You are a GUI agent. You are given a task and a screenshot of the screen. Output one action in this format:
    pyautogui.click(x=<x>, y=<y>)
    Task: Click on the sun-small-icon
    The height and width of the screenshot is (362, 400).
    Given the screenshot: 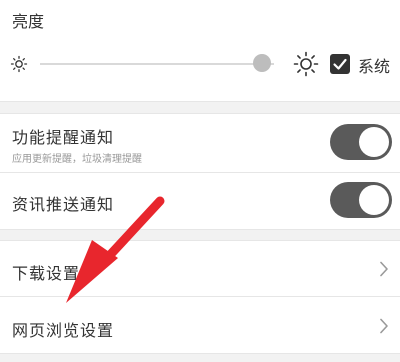 What is the action you would take?
    pyautogui.click(x=19, y=64)
    